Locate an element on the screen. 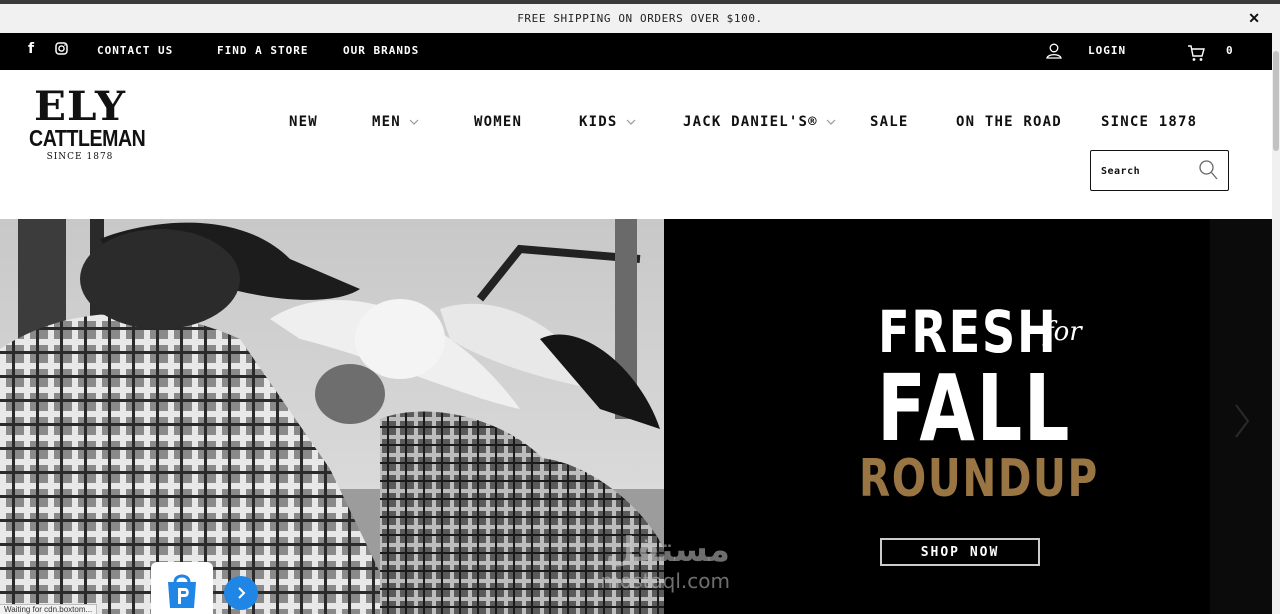 This screenshot has width=1280, height=614. nav-label: SALE is located at coordinates (889, 122).